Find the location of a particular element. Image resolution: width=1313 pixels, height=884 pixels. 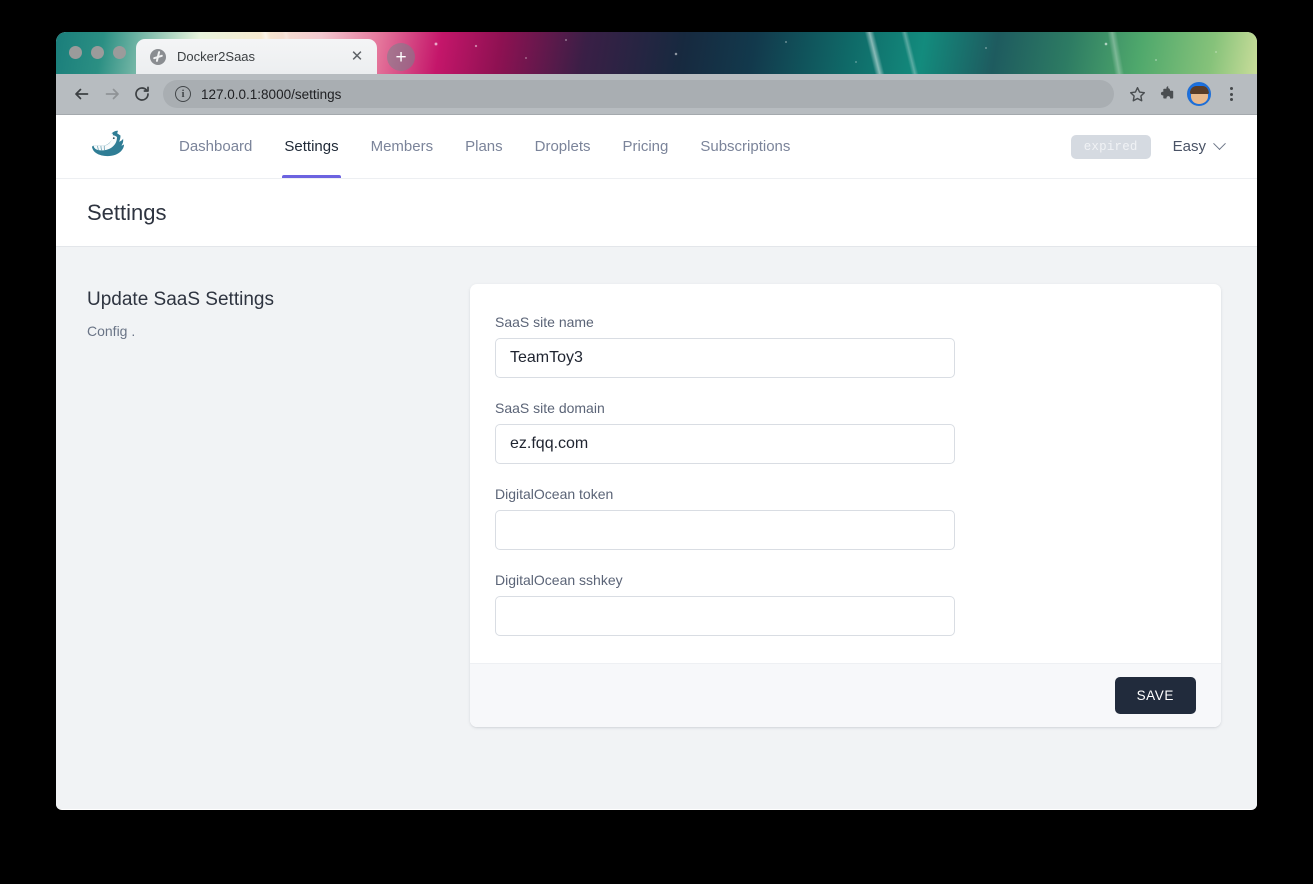

label-digitalocean-sshkey: DigitalOcean sshkey is located at coordinates (559, 580).